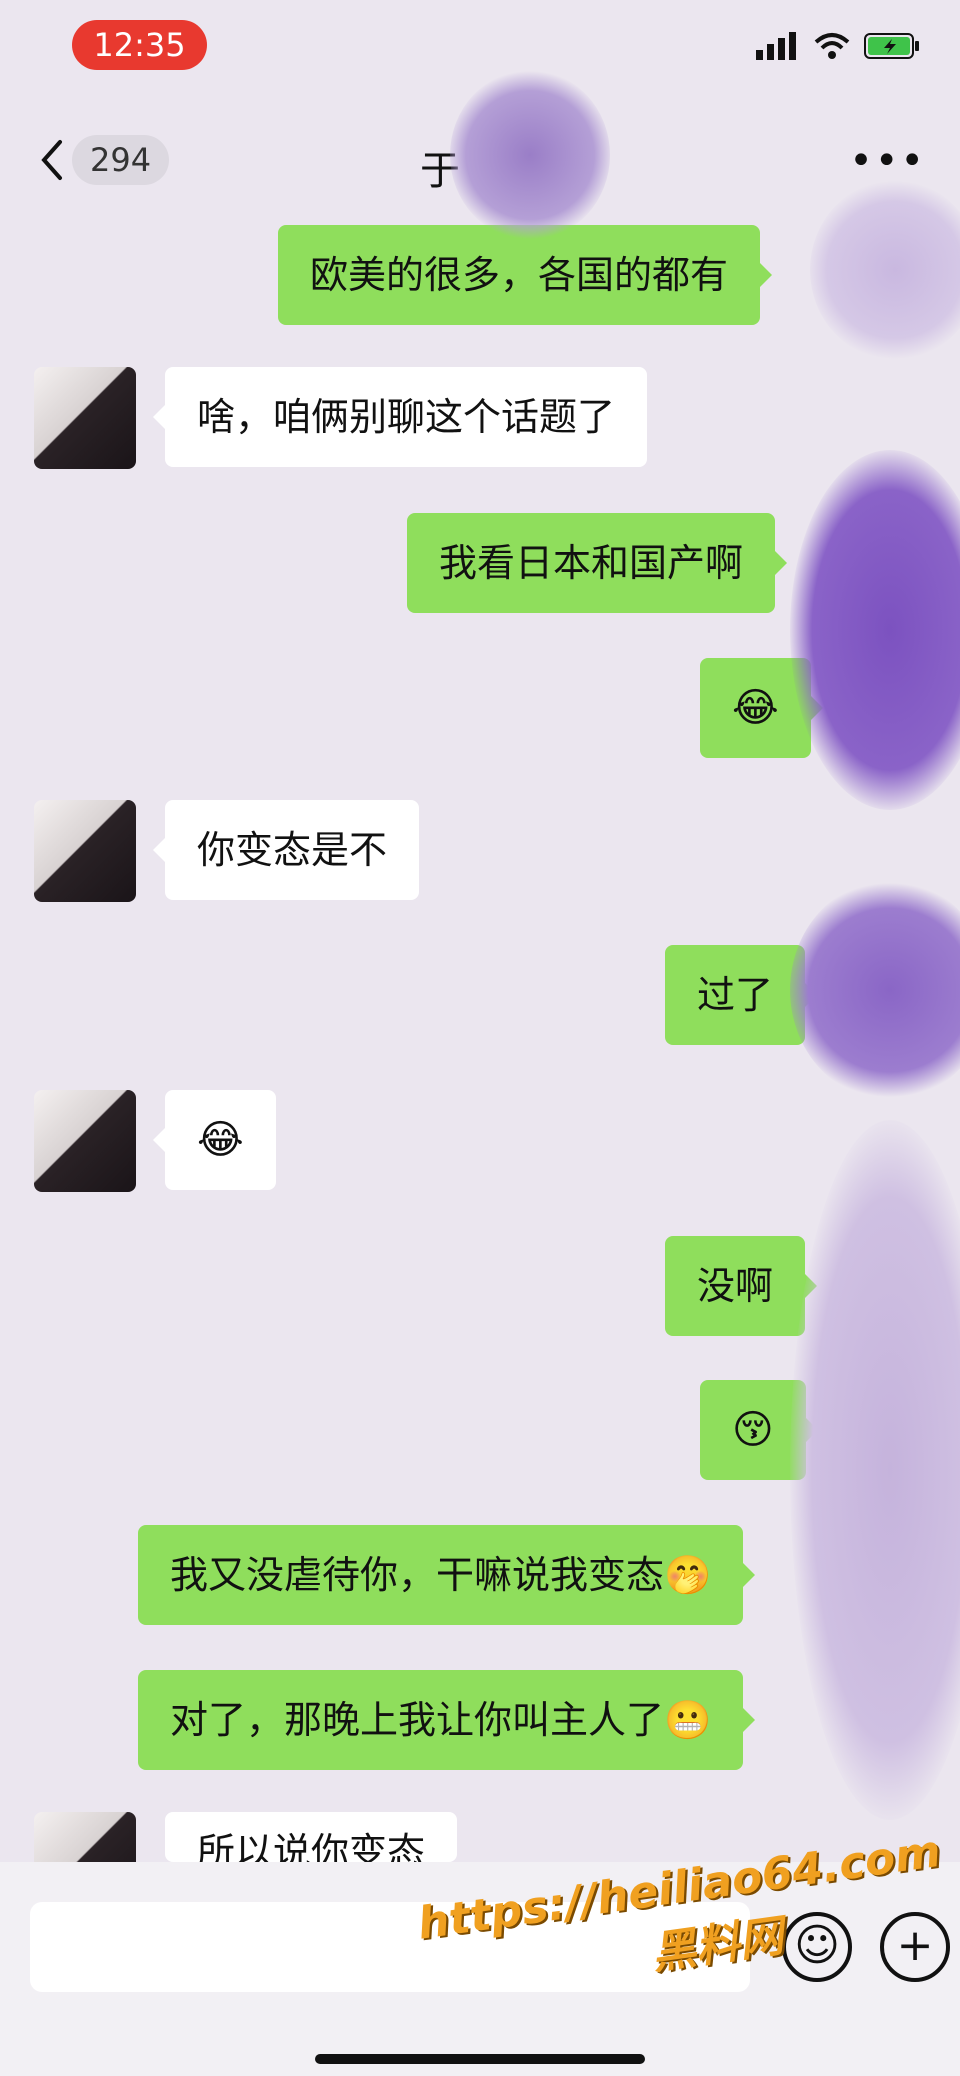  I want to click on message-bubble: 啥，咱俩别聊这个话题了, so click(400, 417).